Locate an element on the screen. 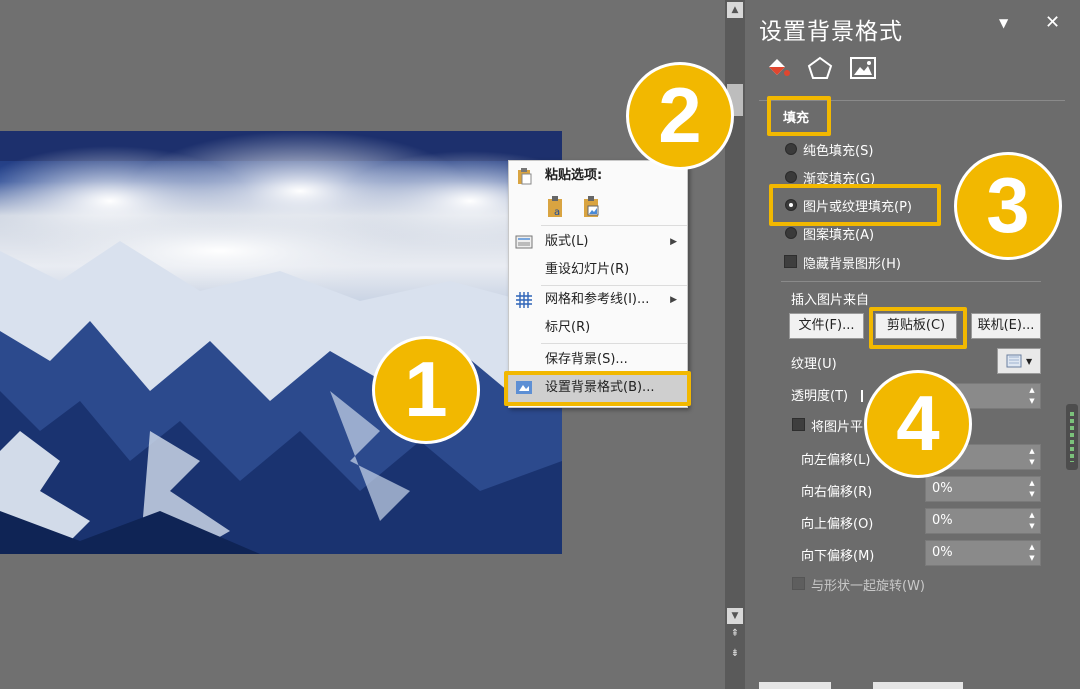 Image resolution: width=1080 pixels, height=689 pixels. menu-item-ruler: 标尺(R) is located at coordinates (598, 328).